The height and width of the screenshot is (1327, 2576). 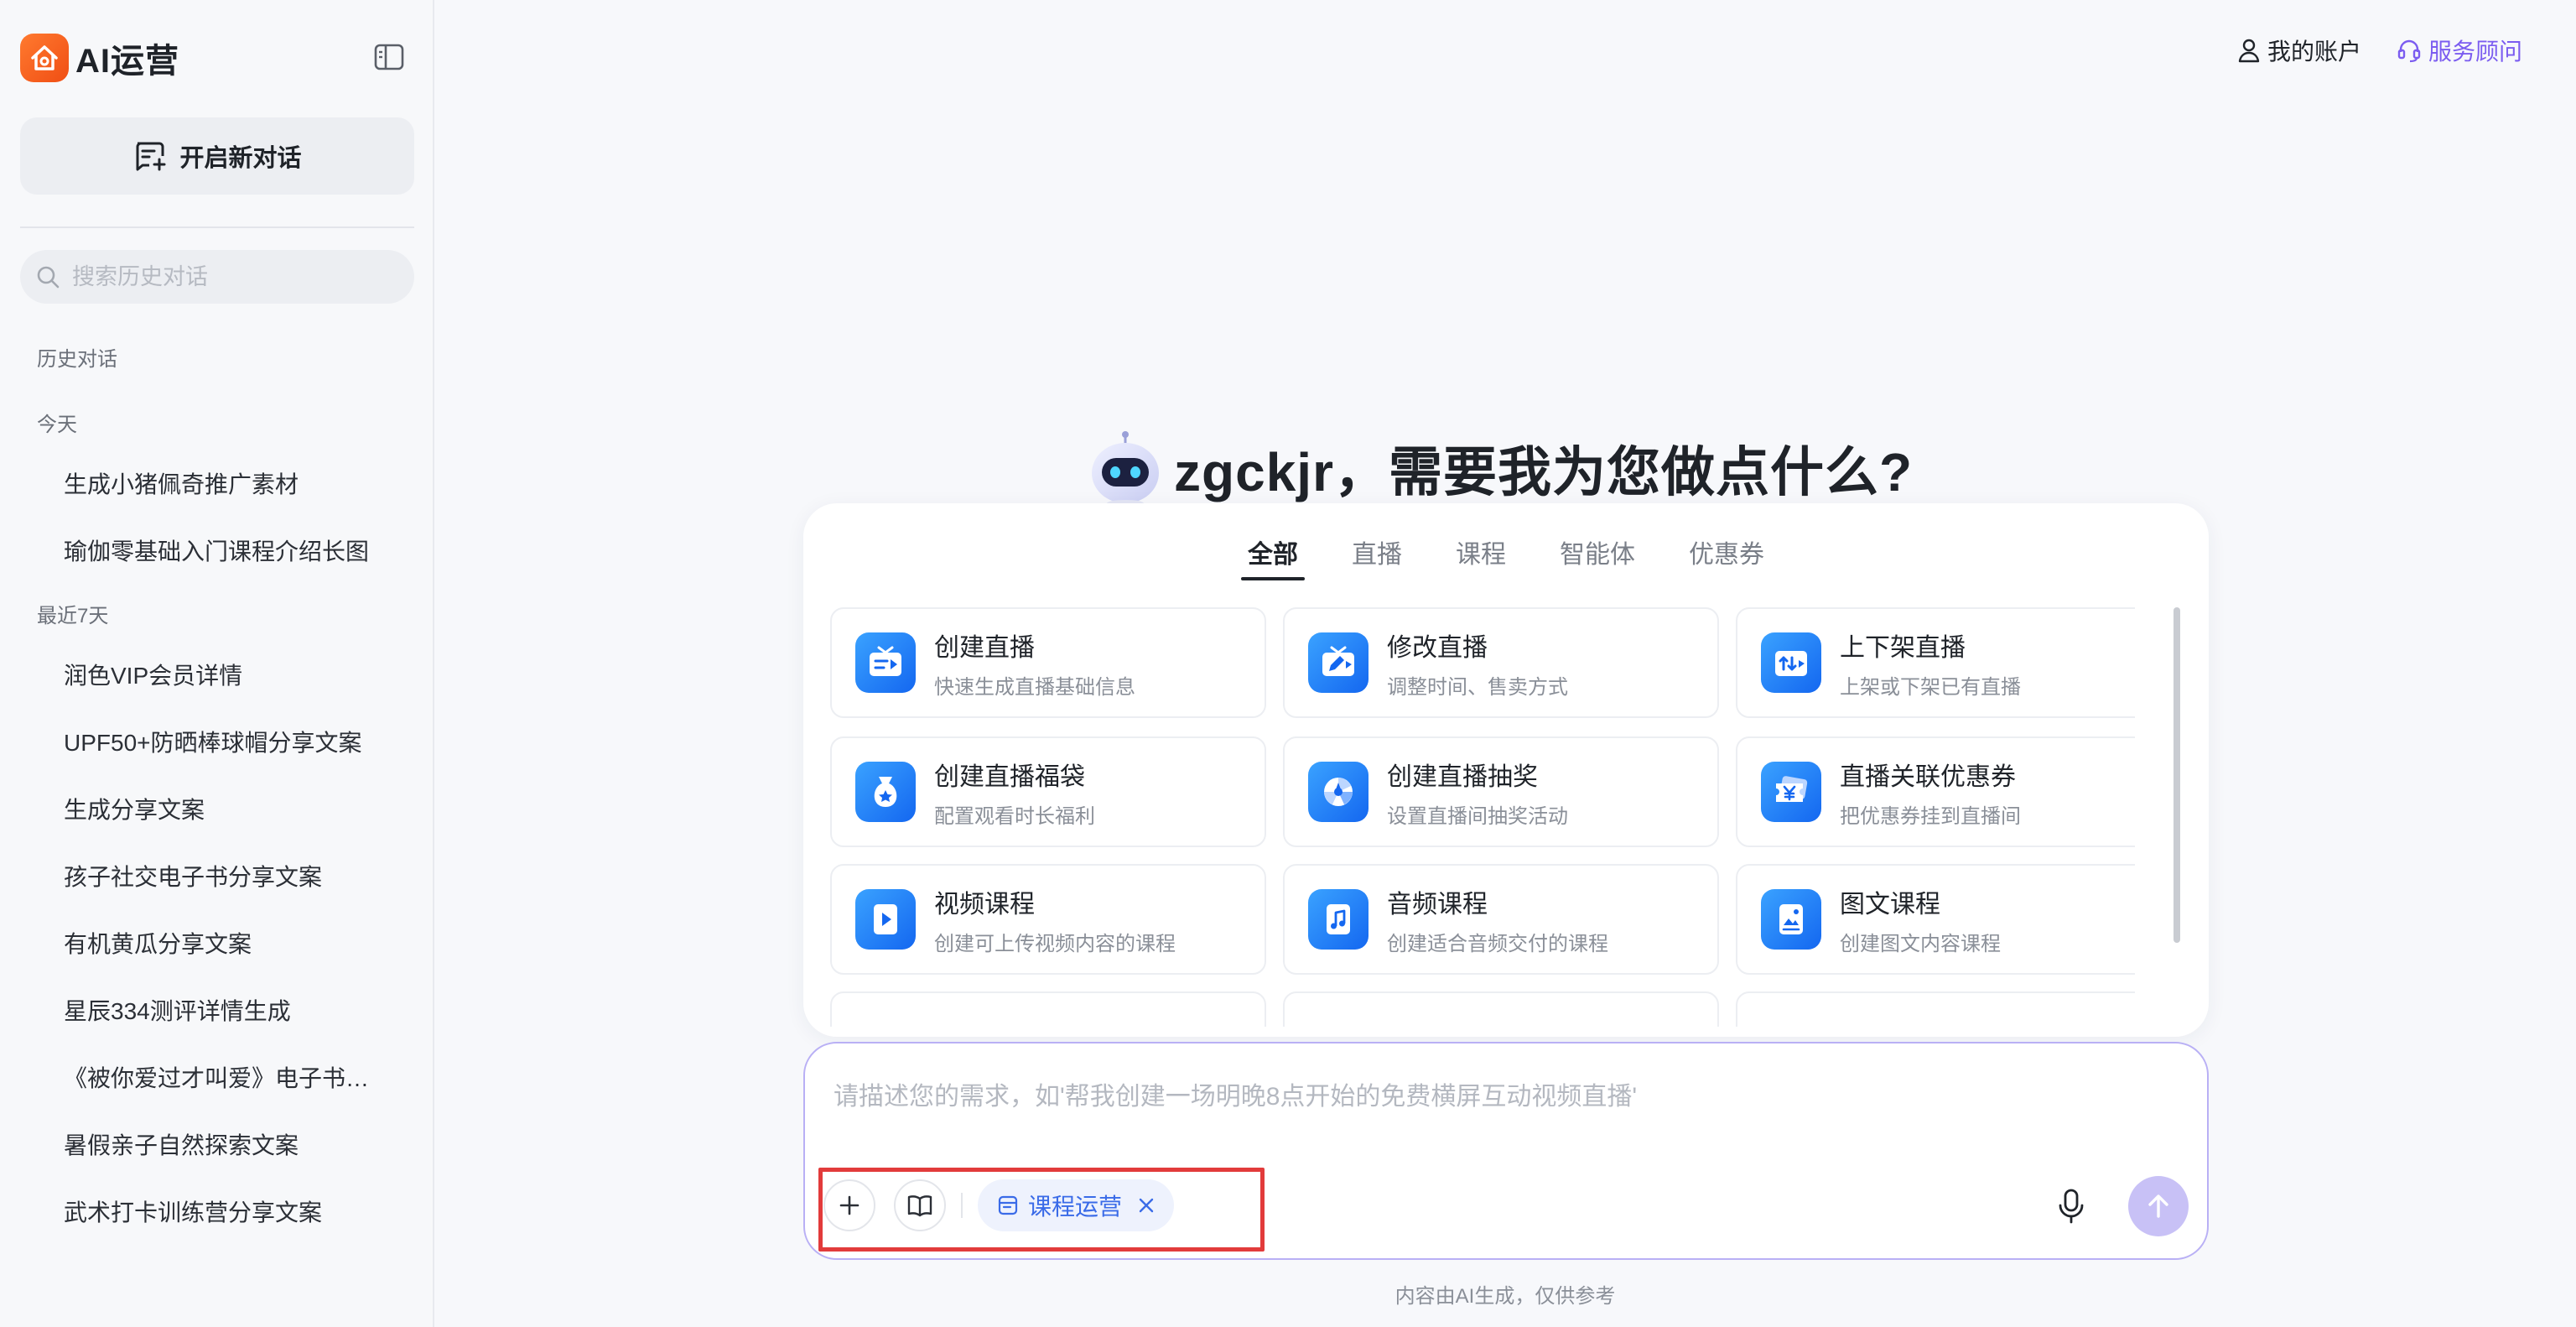 I want to click on history-item: 《被你爱过才叫爱》电子书分享文案, so click(x=223, y=1077).